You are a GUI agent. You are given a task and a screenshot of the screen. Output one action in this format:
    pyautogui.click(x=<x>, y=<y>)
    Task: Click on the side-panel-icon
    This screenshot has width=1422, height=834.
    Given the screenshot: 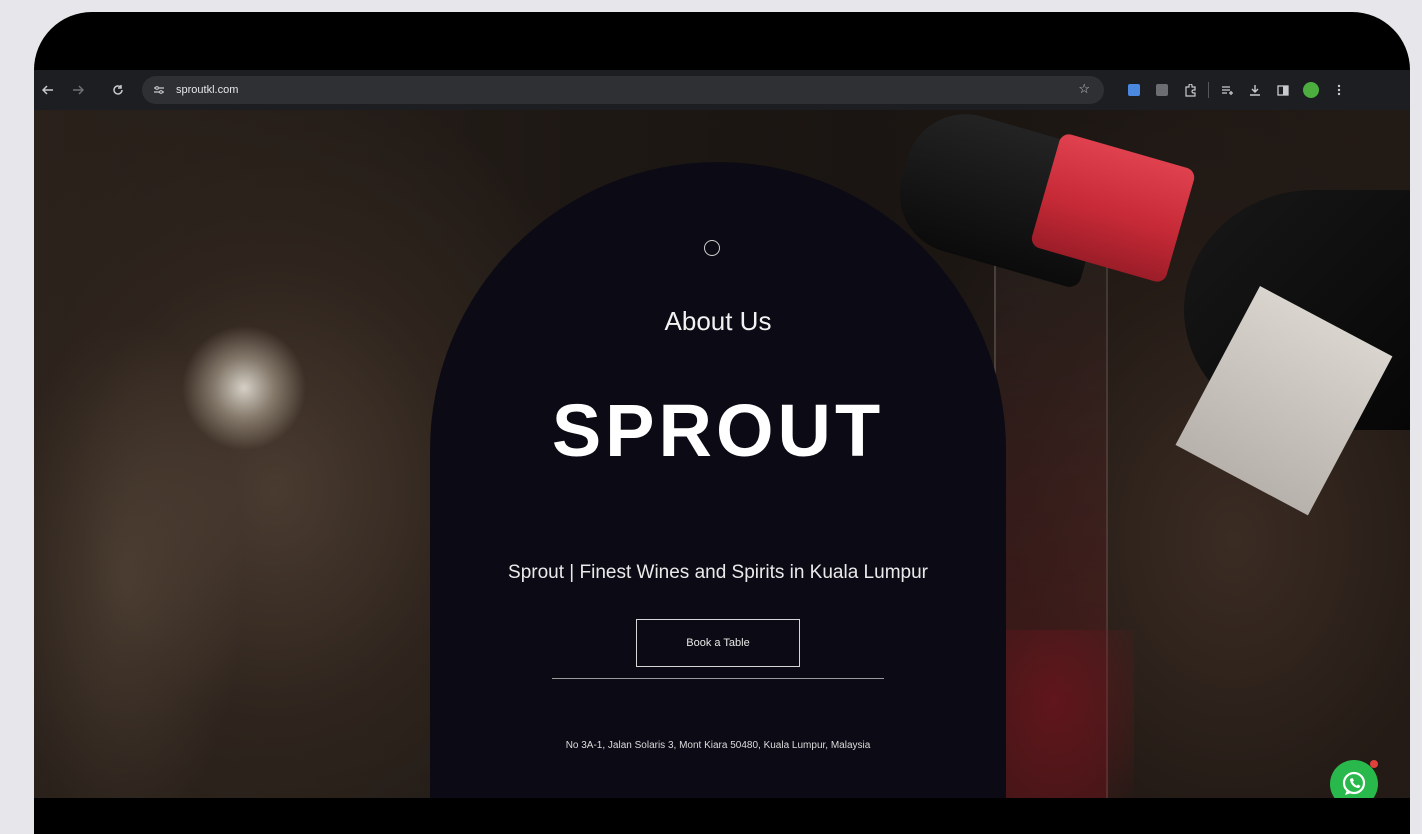 What is the action you would take?
    pyautogui.click(x=1283, y=90)
    